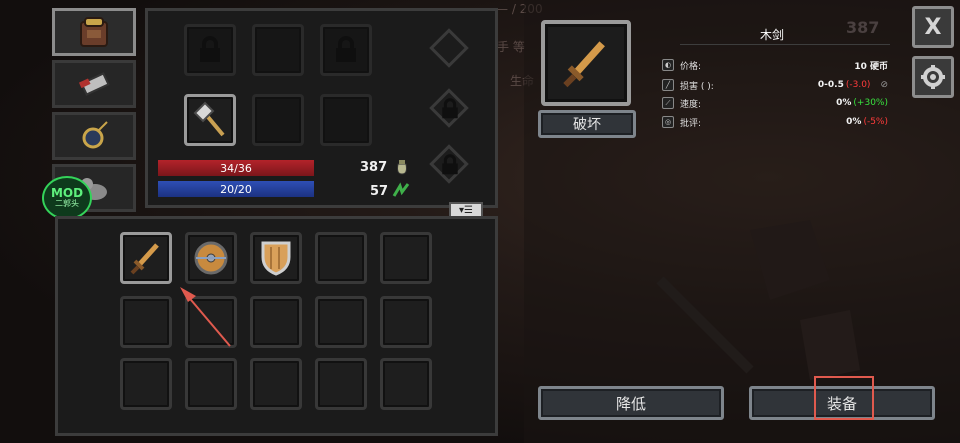 The image size is (960, 443). Describe the element at coordinates (875, 122) in the screenshot. I see `stat-delta: (-5%)` at that location.